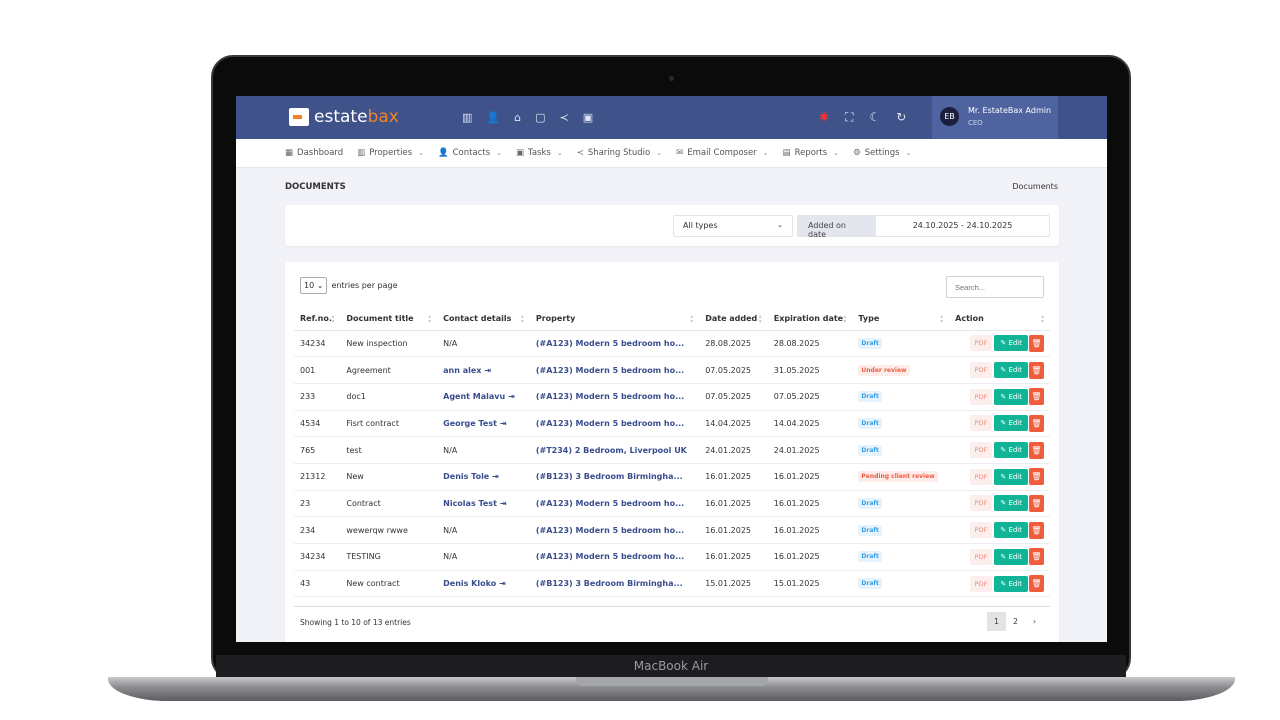  I want to click on status-badge: Draft, so click(870, 530).